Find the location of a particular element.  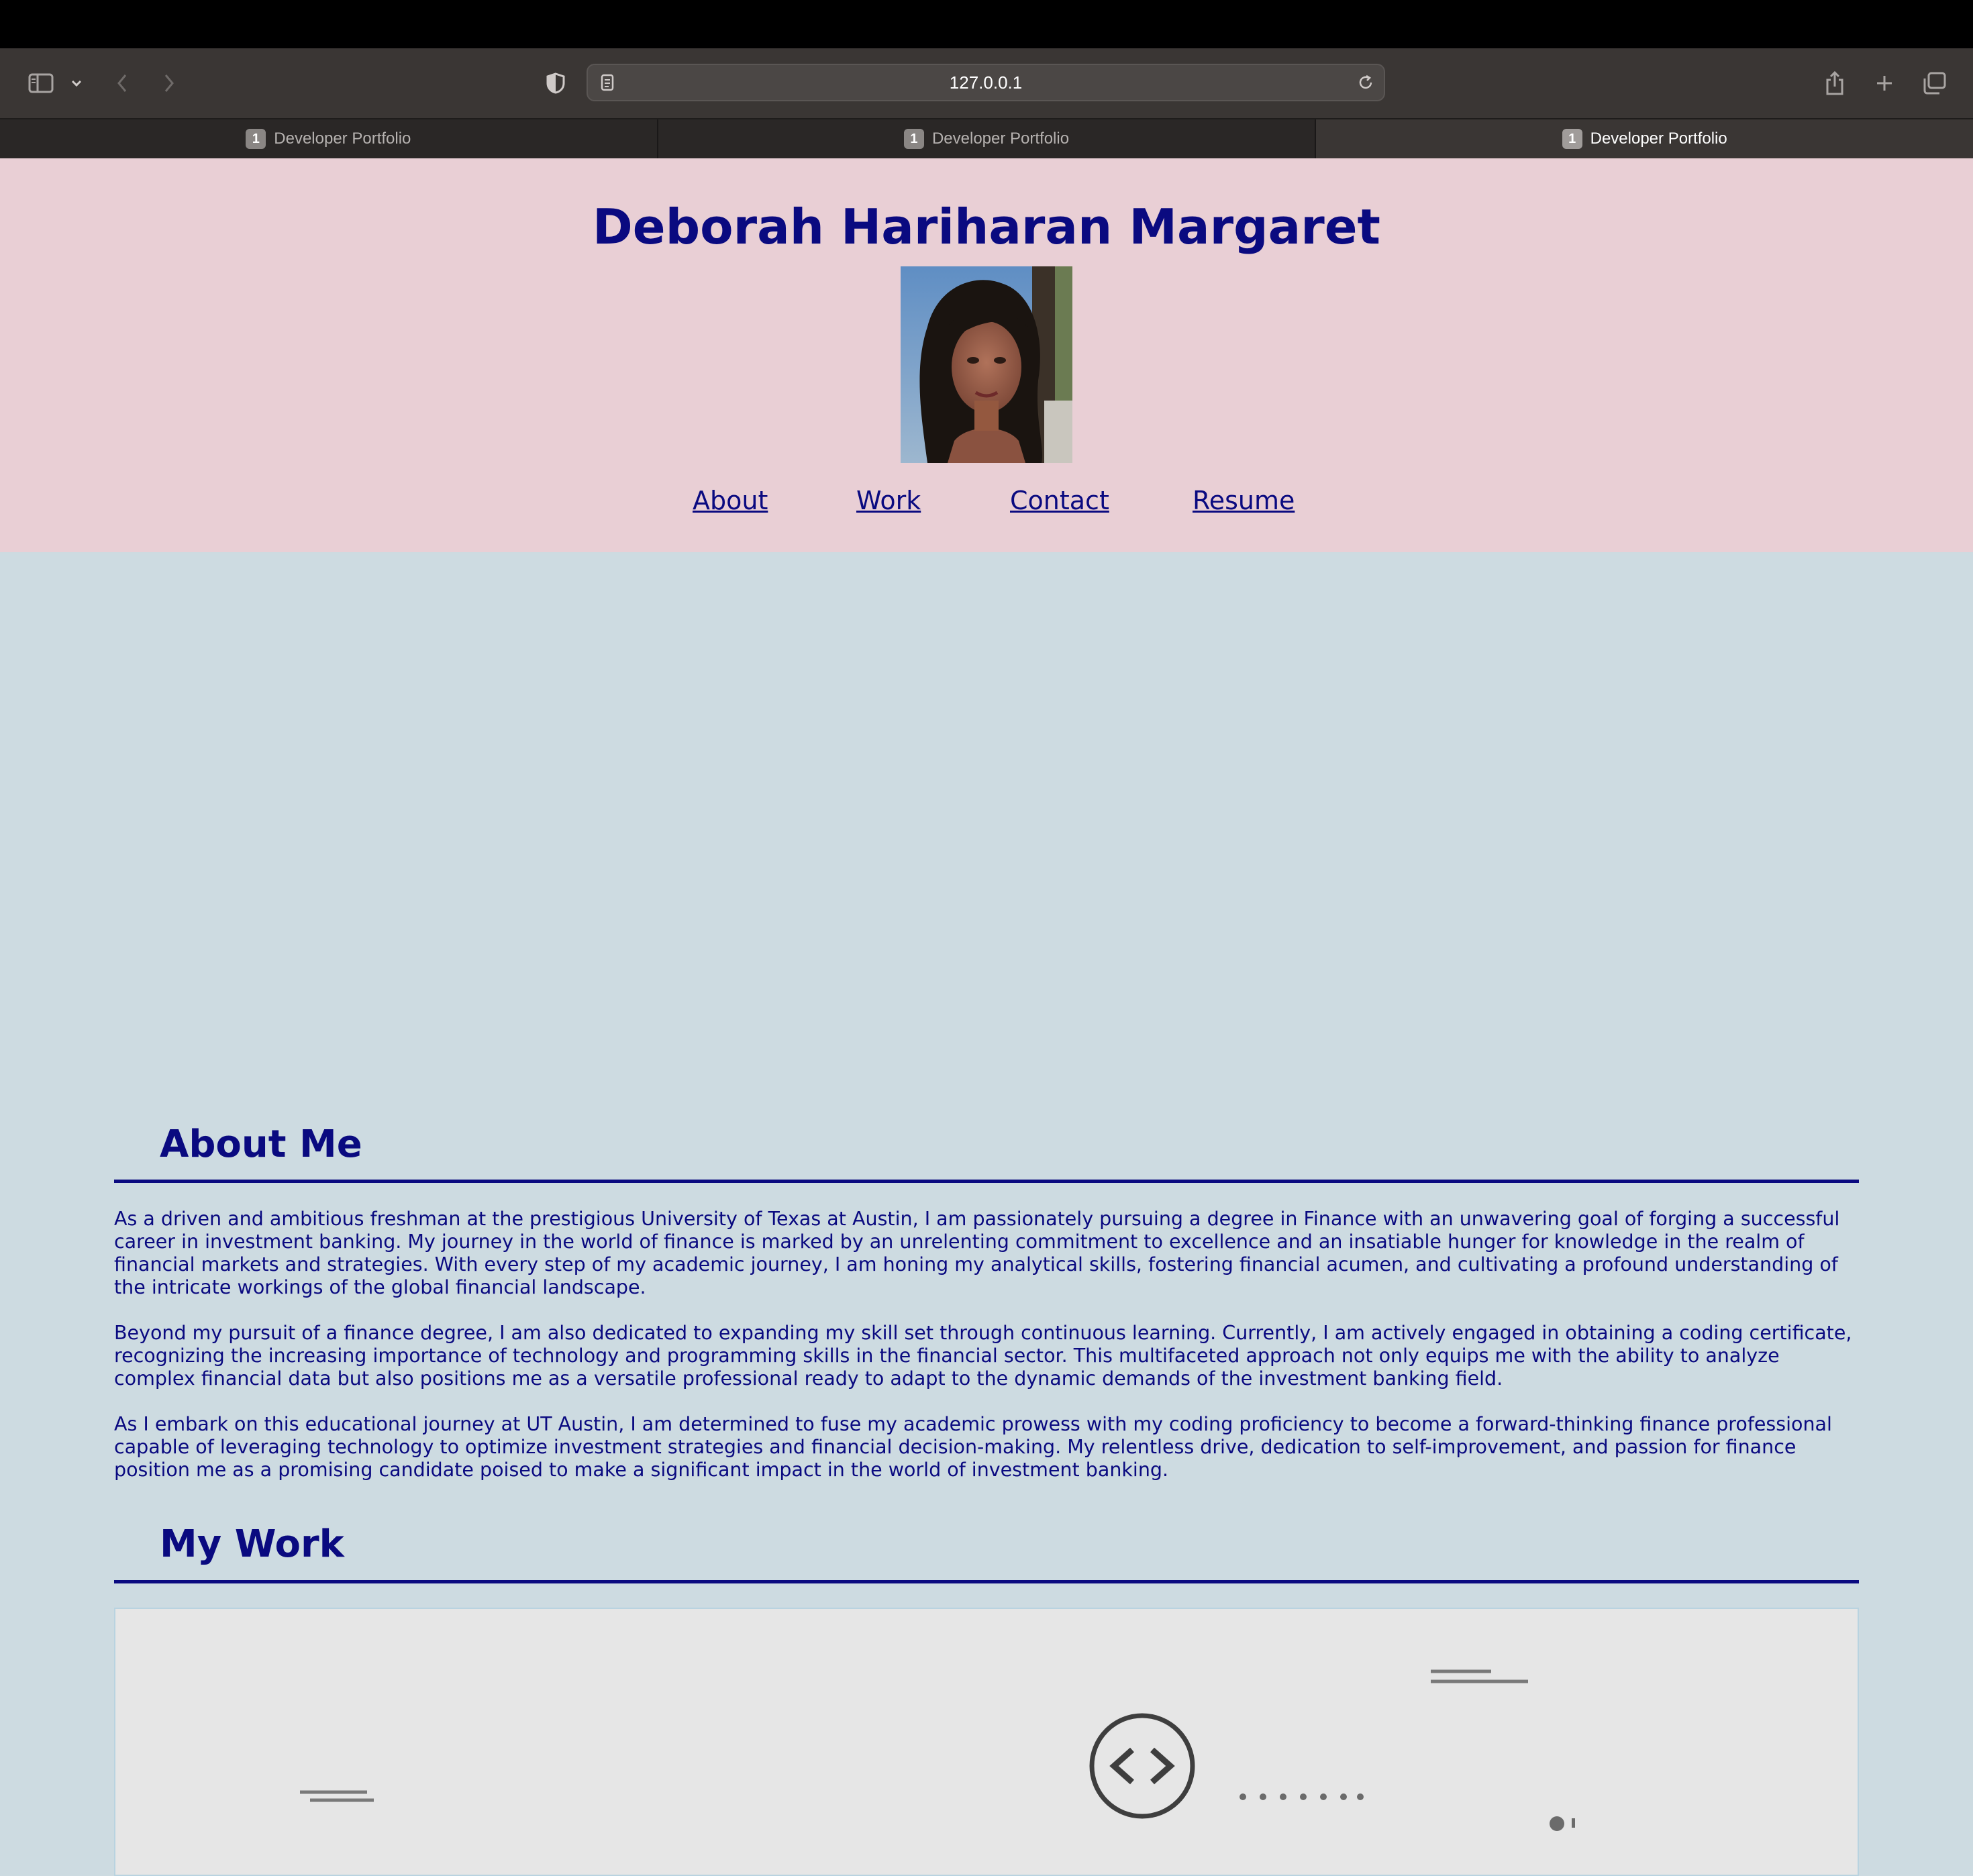

work-project-card is located at coordinates (986, 1742).